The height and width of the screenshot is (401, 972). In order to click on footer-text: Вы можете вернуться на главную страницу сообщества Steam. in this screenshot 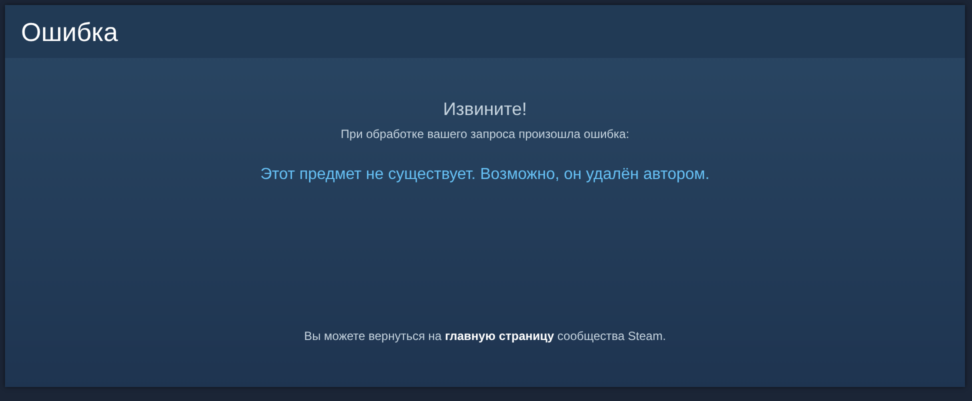, I will do `click(485, 336)`.